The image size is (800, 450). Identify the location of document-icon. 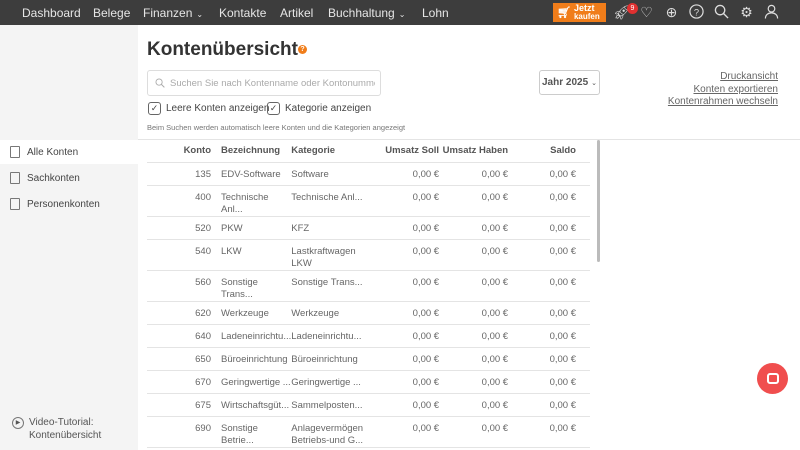
(15, 178).